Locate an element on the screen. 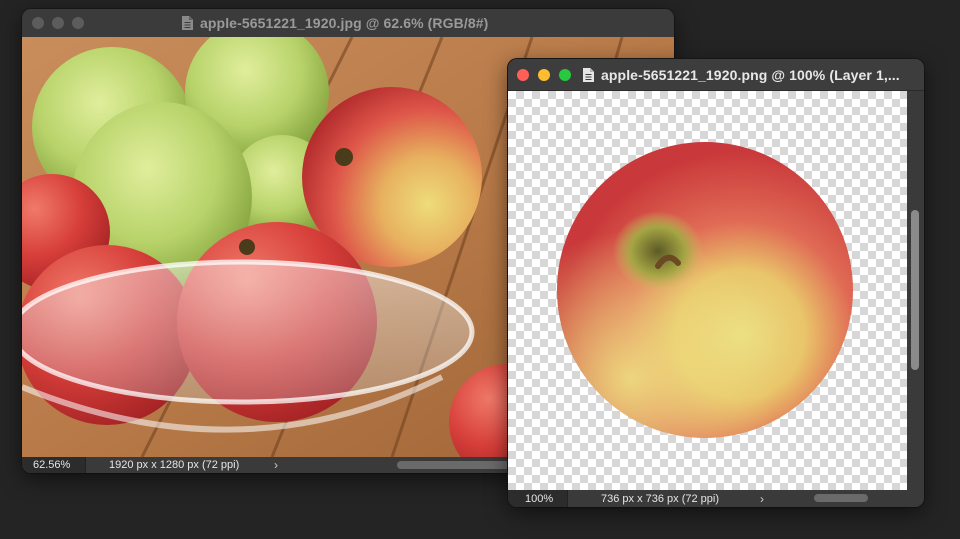  window-titlebar: apple-5651221_1920.jpg @ 62.6% (RGB/8#) is located at coordinates (348, 23).